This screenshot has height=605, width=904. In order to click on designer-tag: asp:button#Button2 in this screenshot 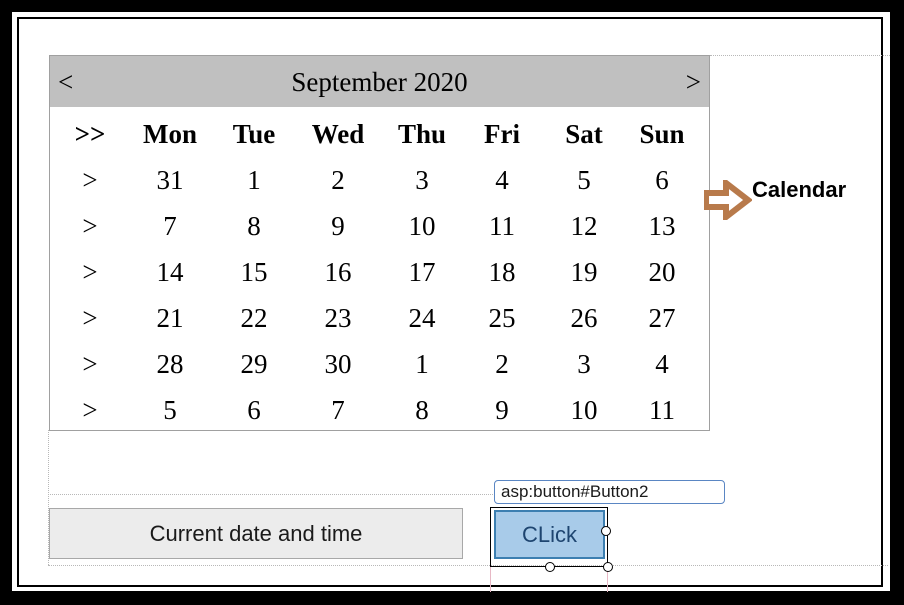, I will do `click(609, 492)`.